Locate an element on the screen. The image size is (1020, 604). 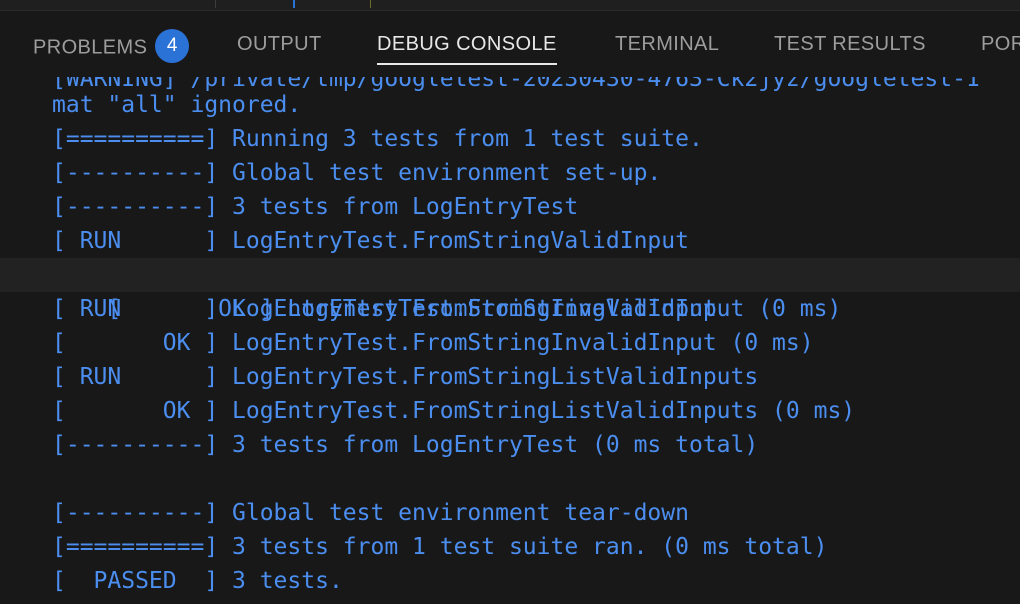
tab-terminal: TERMINAL is located at coordinates (667, 48).